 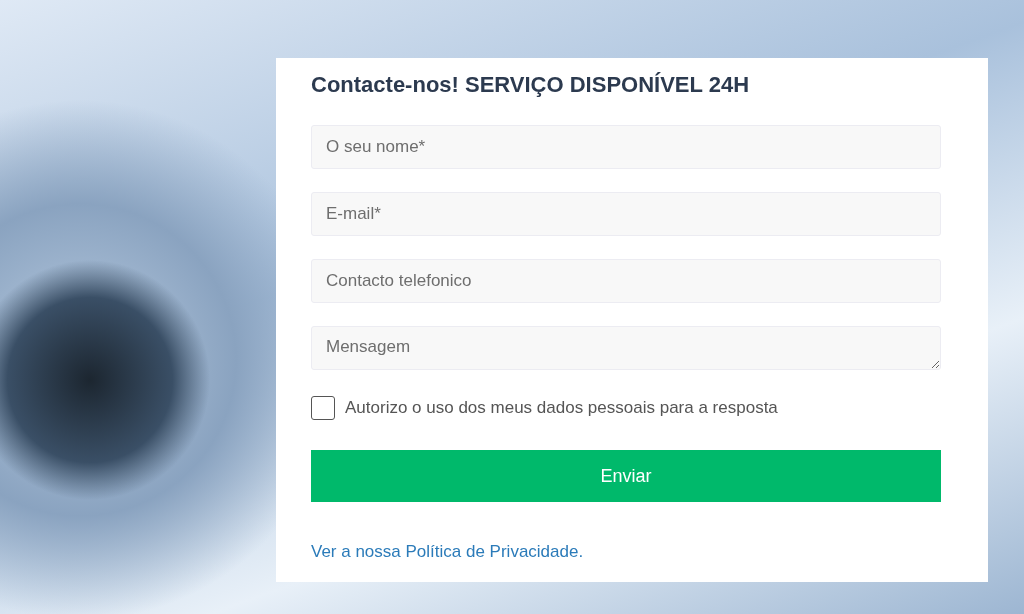 What do you see at coordinates (626, 348) in the screenshot?
I see `message-field: Mensagem` at bounding box center [626, 348].